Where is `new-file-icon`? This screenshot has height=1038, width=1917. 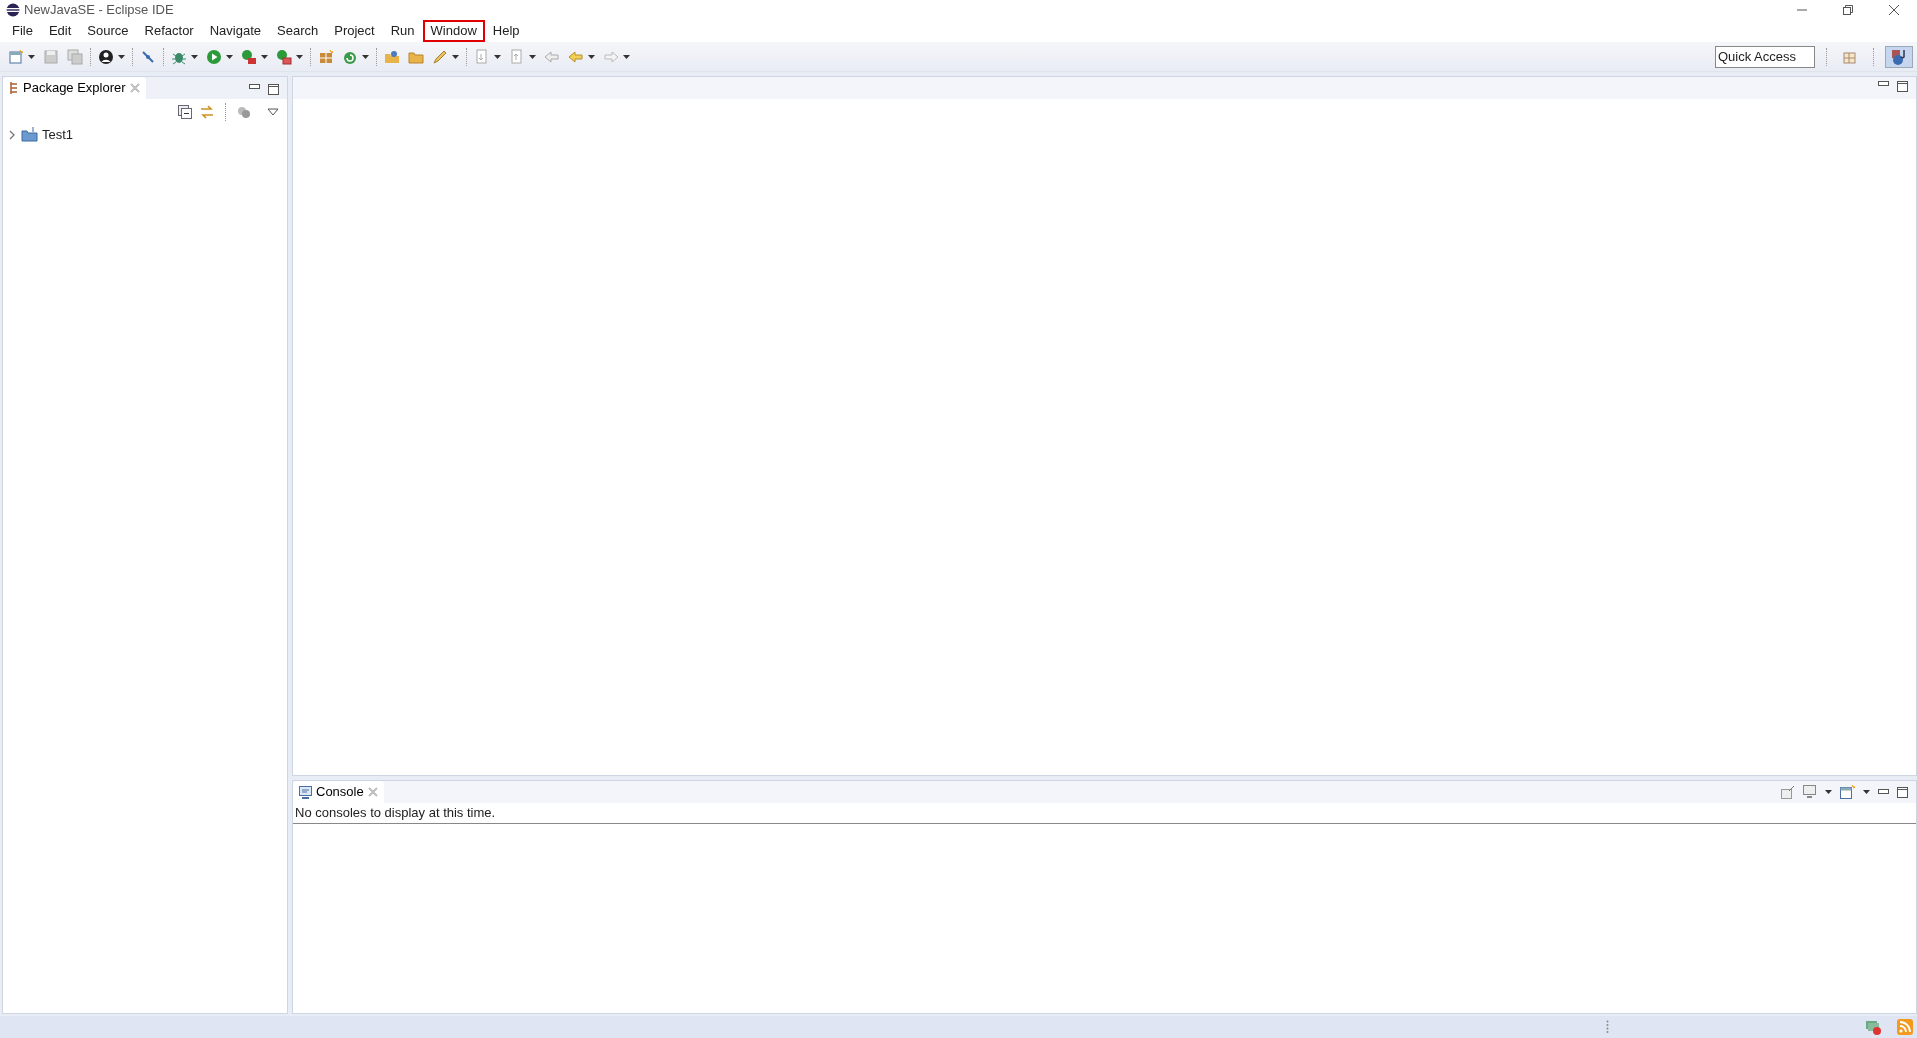
new-file-icon is located at coordinates (16, 56).